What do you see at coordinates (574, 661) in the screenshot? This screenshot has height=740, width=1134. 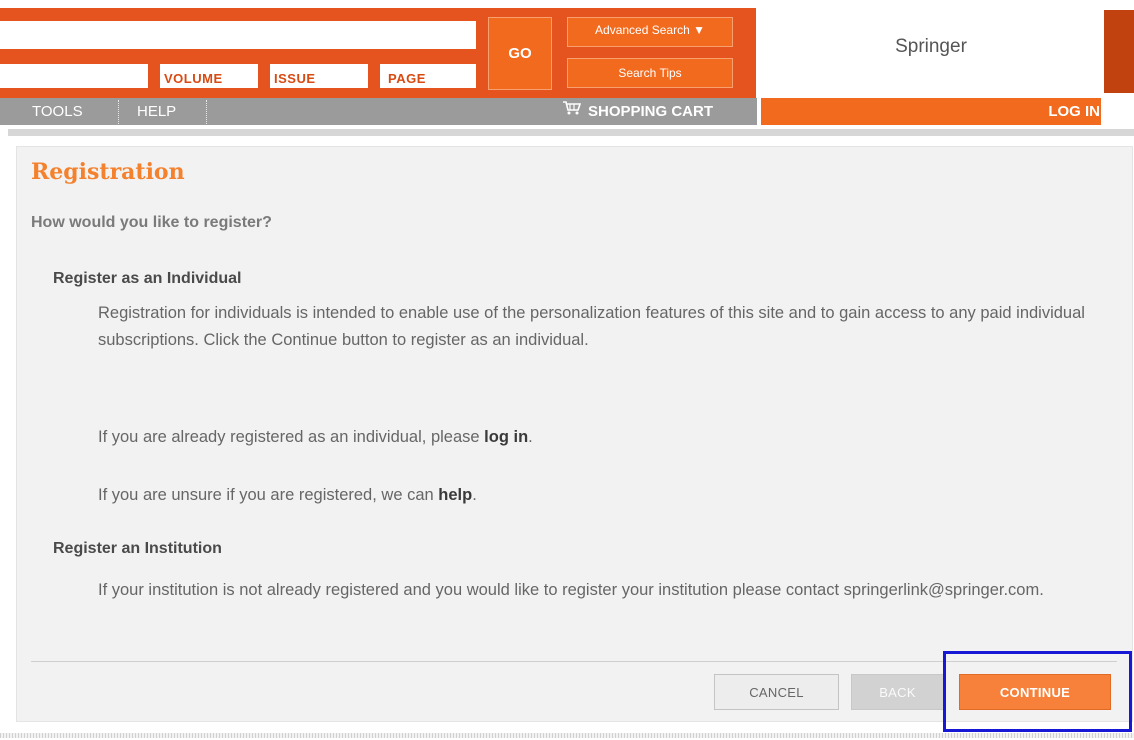 I see `footer-divider` at bounding box center [574, 661].